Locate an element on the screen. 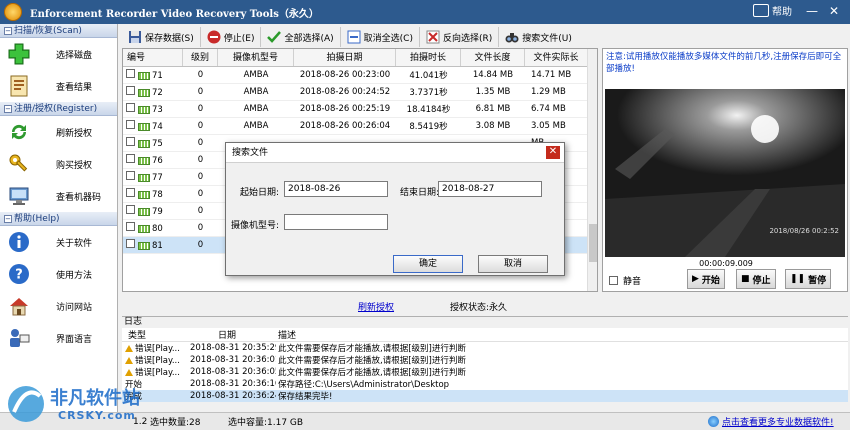 This screenshot has width=850, height=430. col-id: 编号 is located at coordinates (153, 57).